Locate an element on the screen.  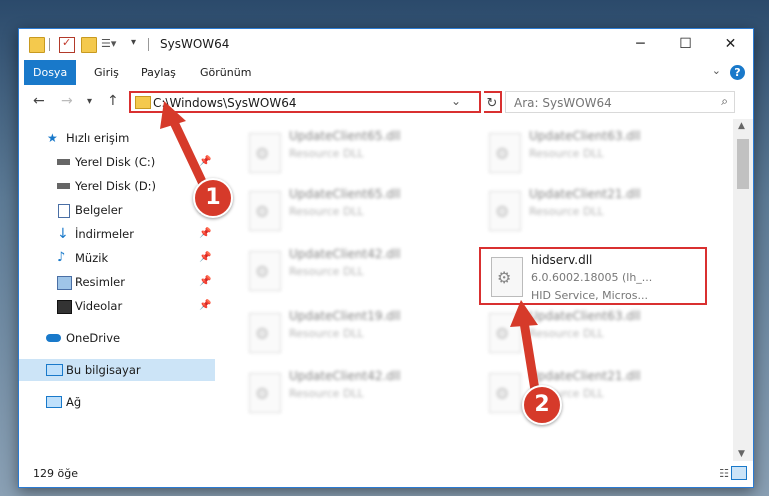
up-arrow-icon: ↑ is located at coordinates (113, 101).